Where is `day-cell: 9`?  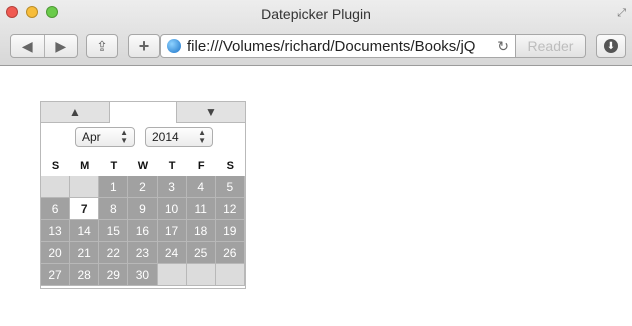 day-cell: 9 is located at coordinates (143, 209).